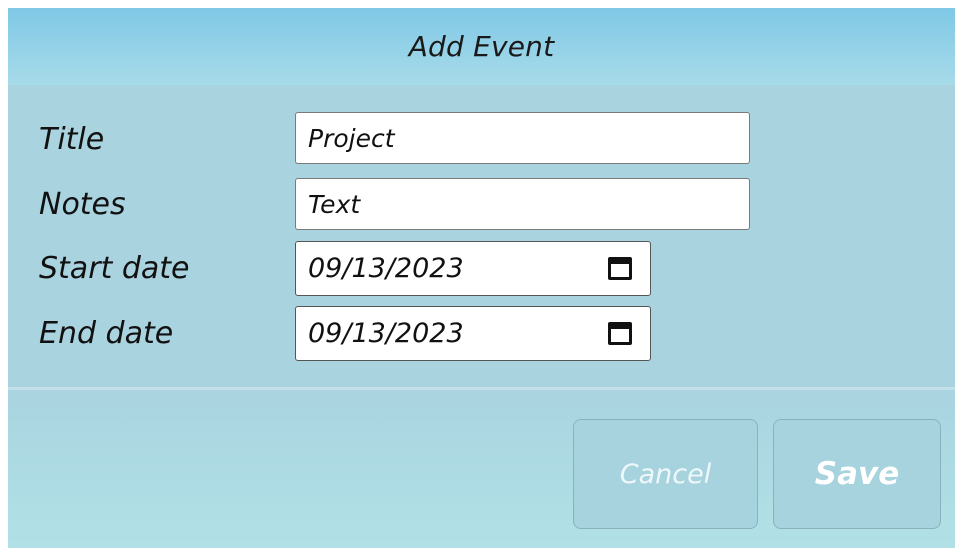  I want to click on cancel-button: Cancel, so click(665, 474).